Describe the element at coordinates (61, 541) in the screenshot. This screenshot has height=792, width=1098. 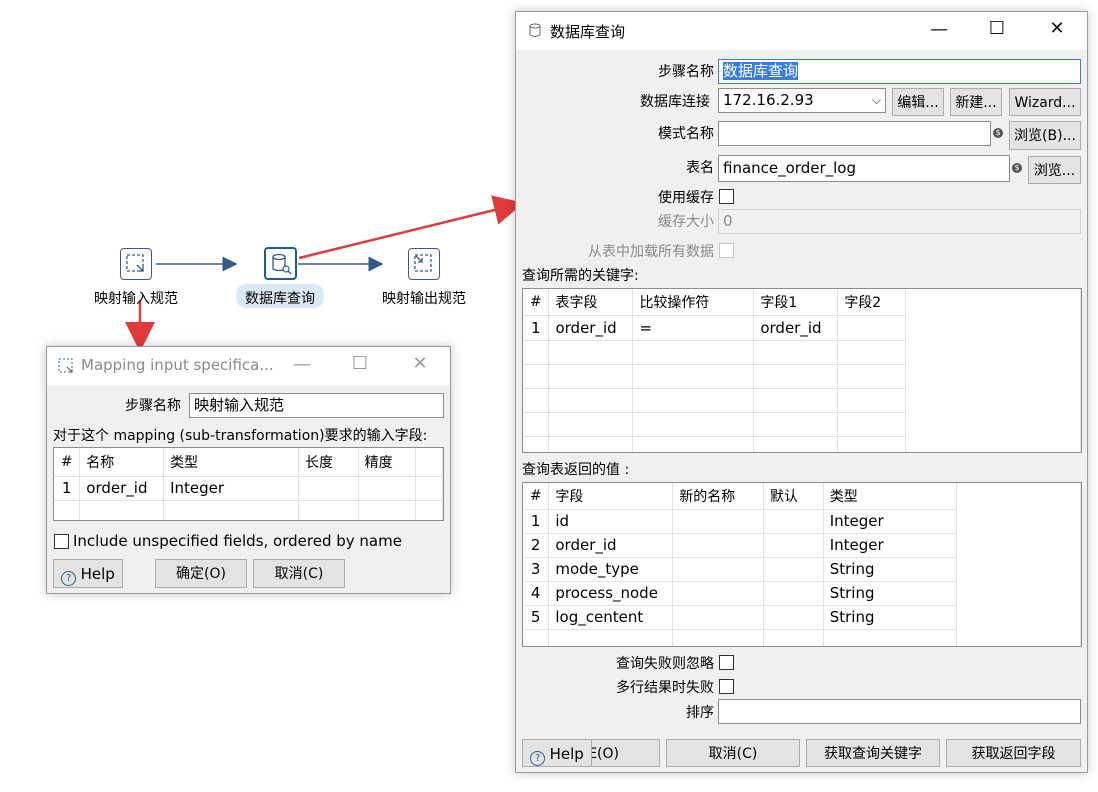
I see `include-unspecified-checkbox` at that location.